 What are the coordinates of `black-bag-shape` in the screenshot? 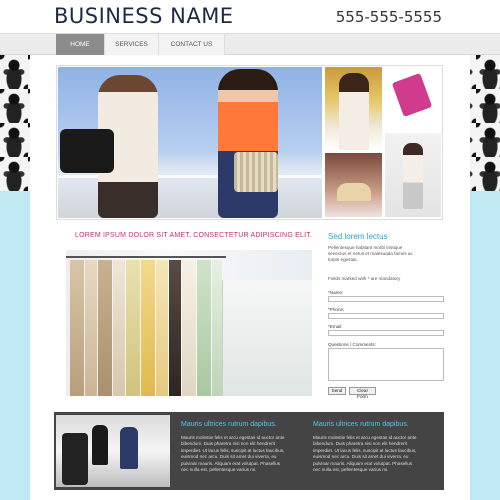 It's located at (87, 151).